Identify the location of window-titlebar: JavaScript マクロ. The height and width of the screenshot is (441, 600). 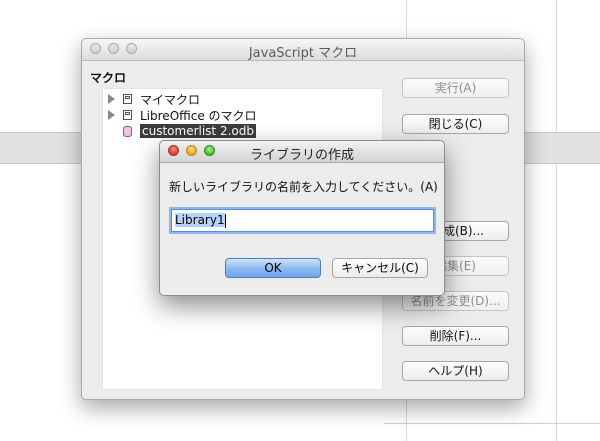
(303, 50).